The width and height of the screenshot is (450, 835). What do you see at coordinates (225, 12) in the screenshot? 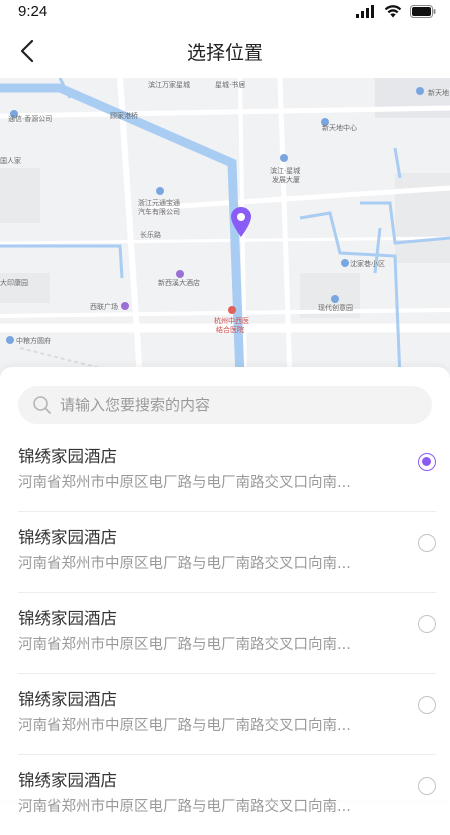
I see `status-bar: 9:24` at bounding box center [225, 12].